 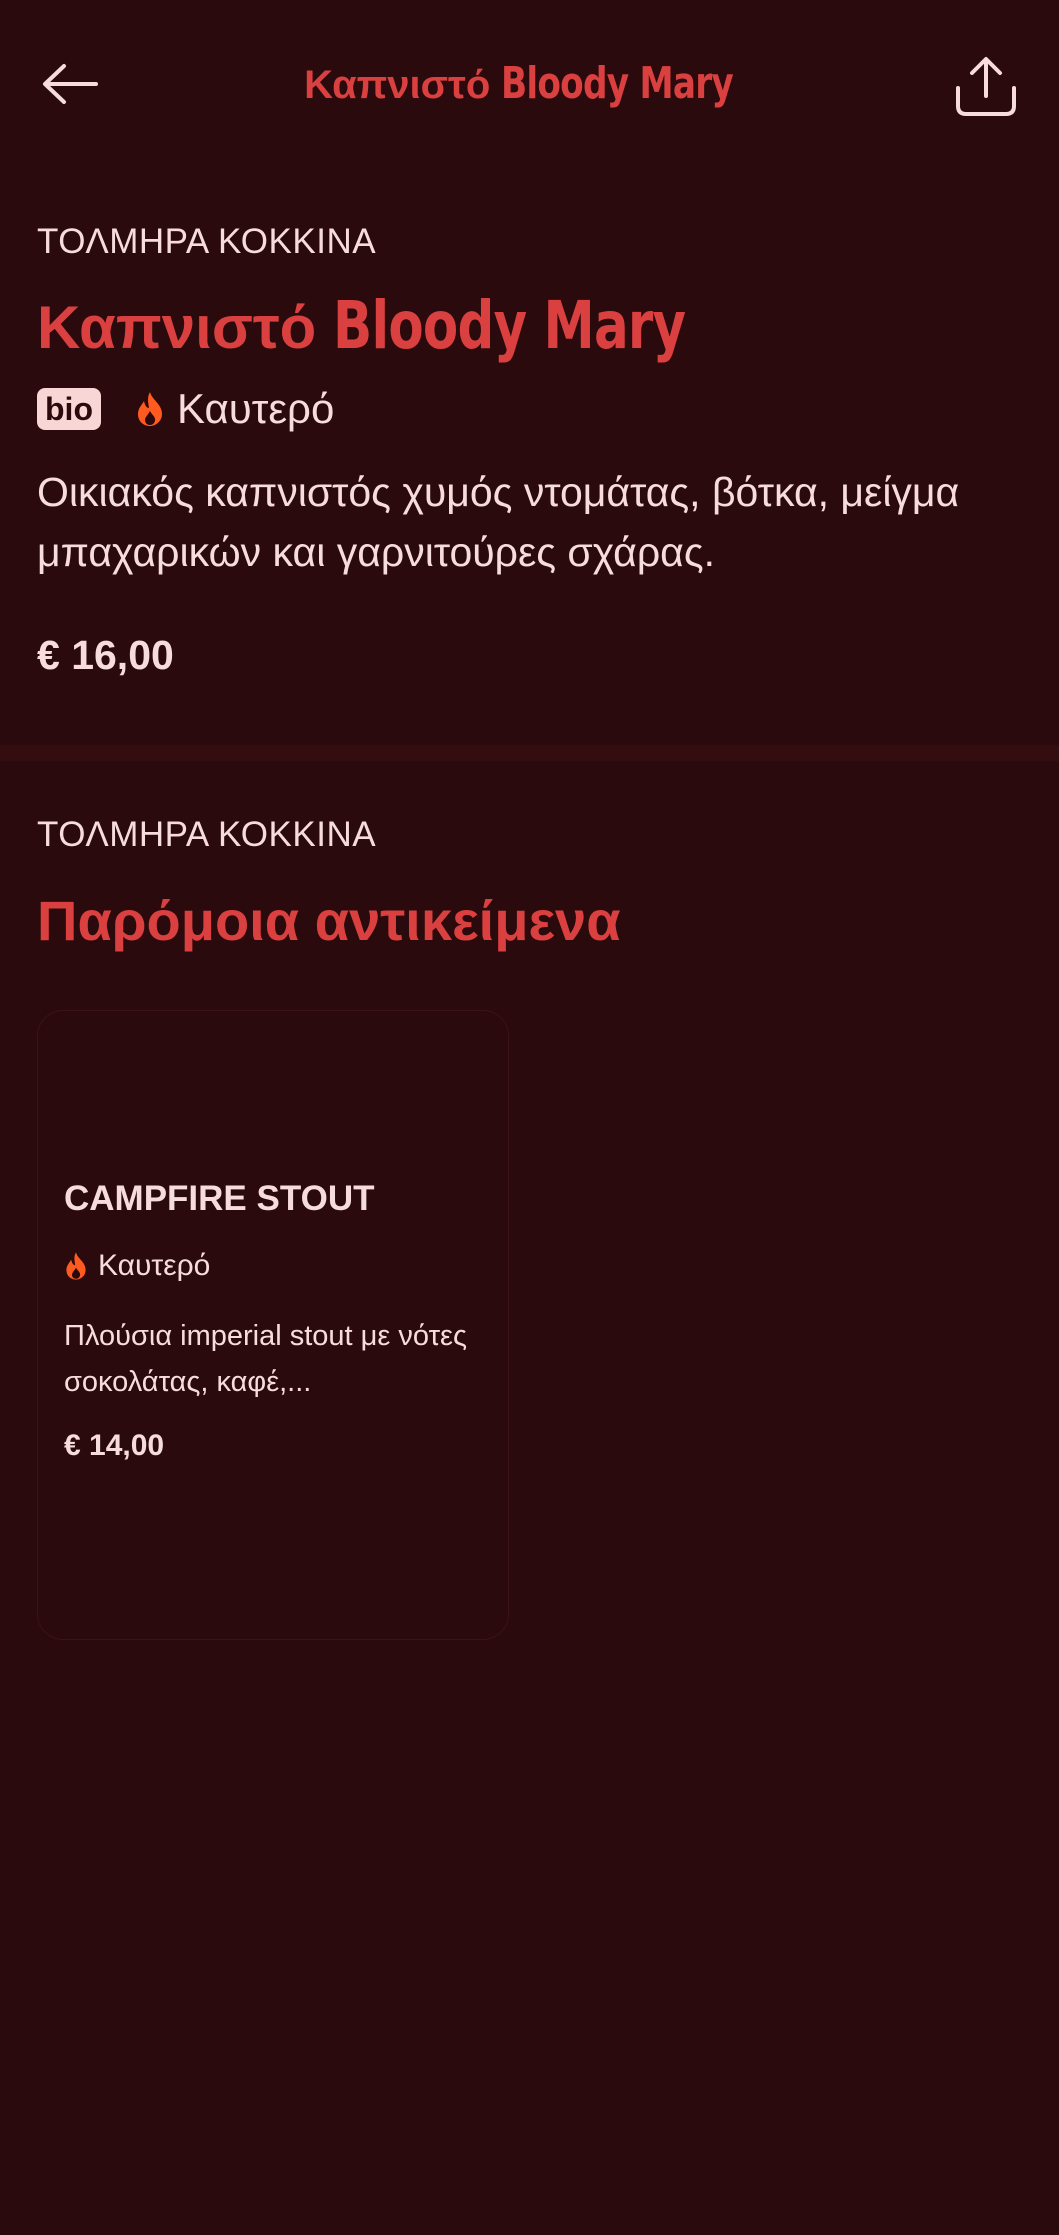 I want to click on product-title-prefix: Καπνιστό, so click(x=177, y=327).